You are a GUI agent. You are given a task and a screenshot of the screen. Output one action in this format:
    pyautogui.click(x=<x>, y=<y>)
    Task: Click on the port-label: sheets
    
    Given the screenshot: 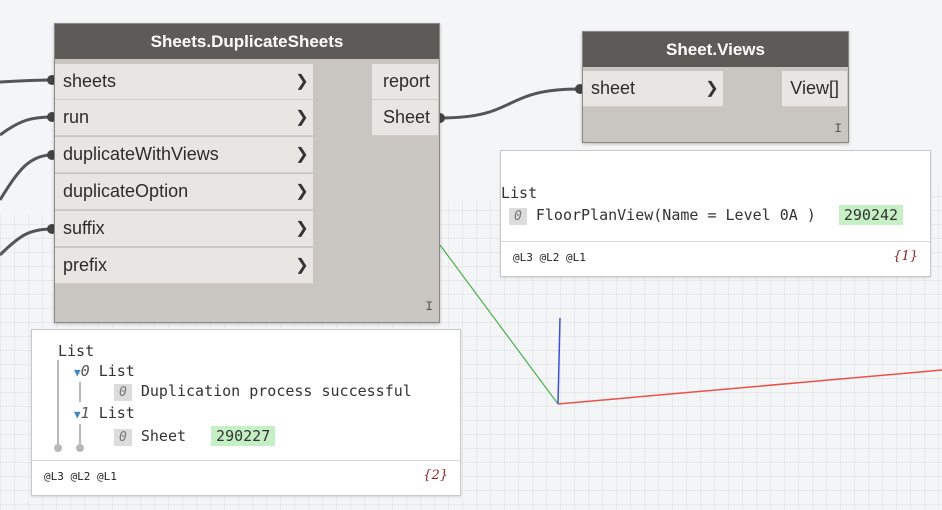 What is the action you would take?
    pyautogui.click(x=90, y=81)
    